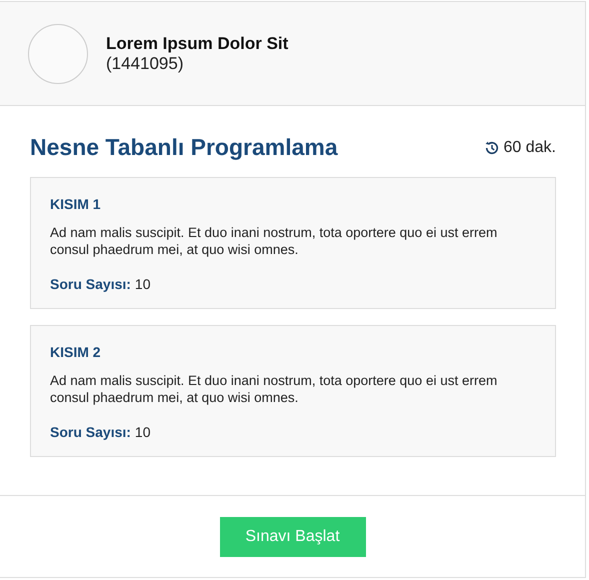 The image size is (589, 580). Describe the element at coordinates (530, 147) in the screenshot. I see `duration-text: 60 dak.` at that location.